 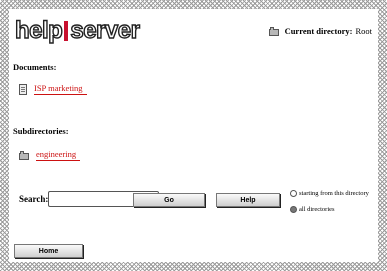 What do you see at coordinates (35, 67) in the screenshot?
I see `documents-title: Documents:` at bounding box center [35, 67].